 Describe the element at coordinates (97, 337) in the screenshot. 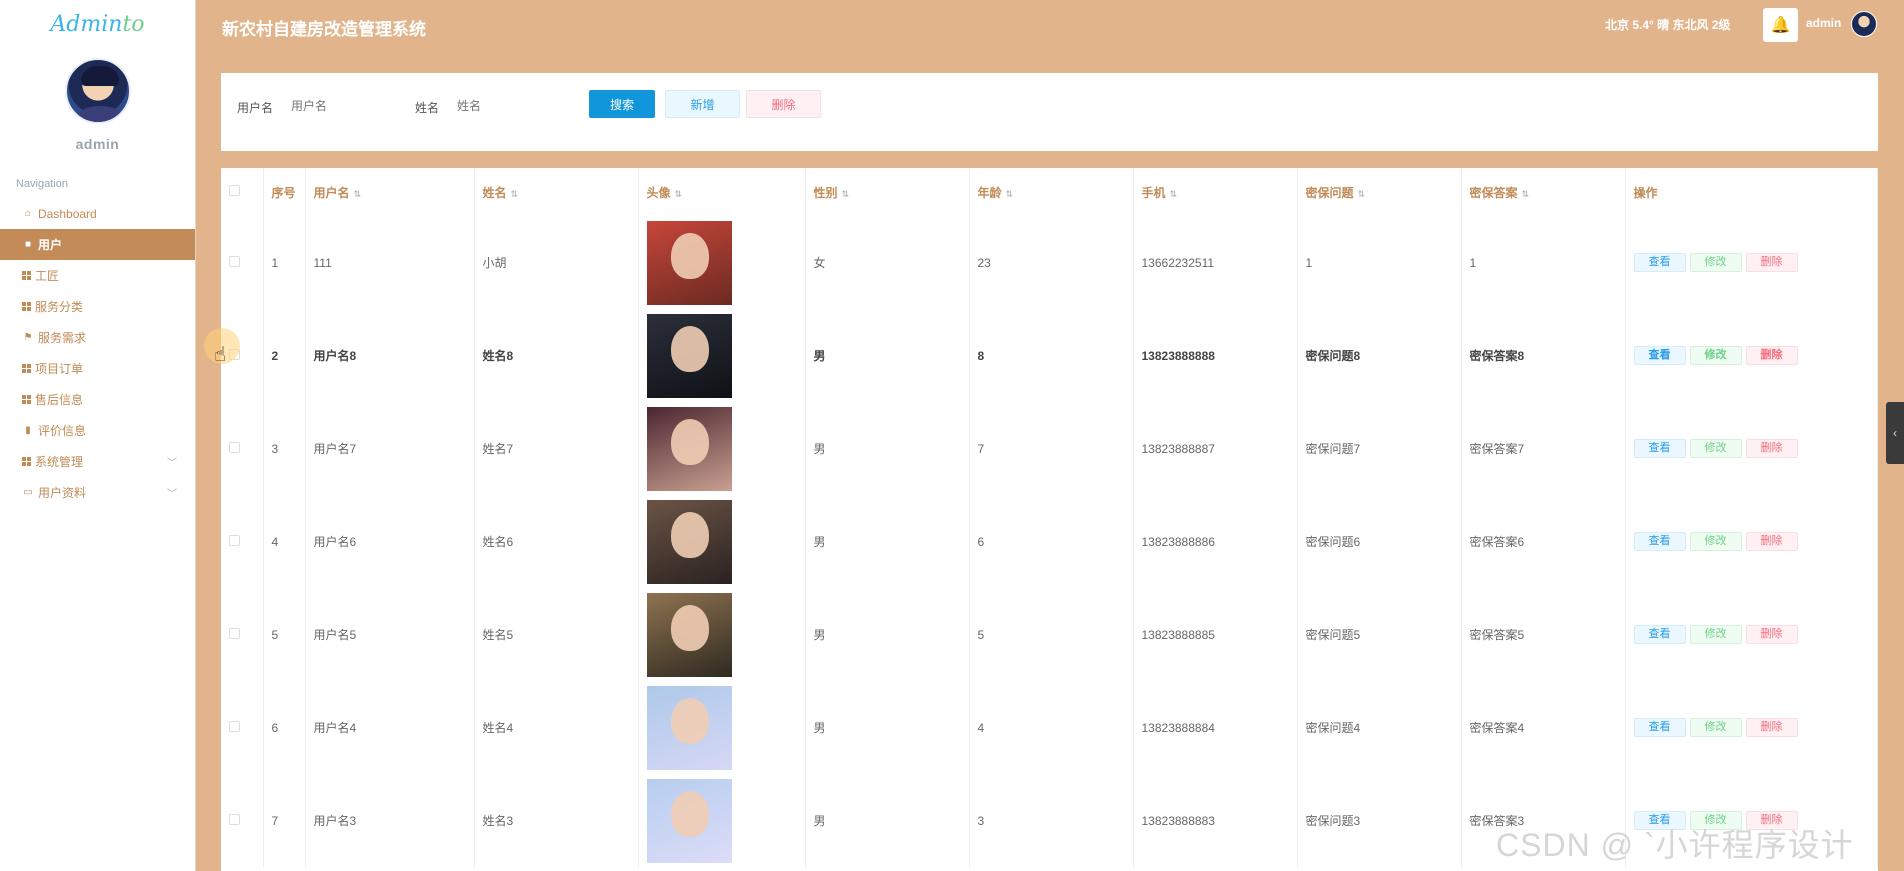

I see `sidebar-item-service-demand: ⚑ 服务需求` at that location.